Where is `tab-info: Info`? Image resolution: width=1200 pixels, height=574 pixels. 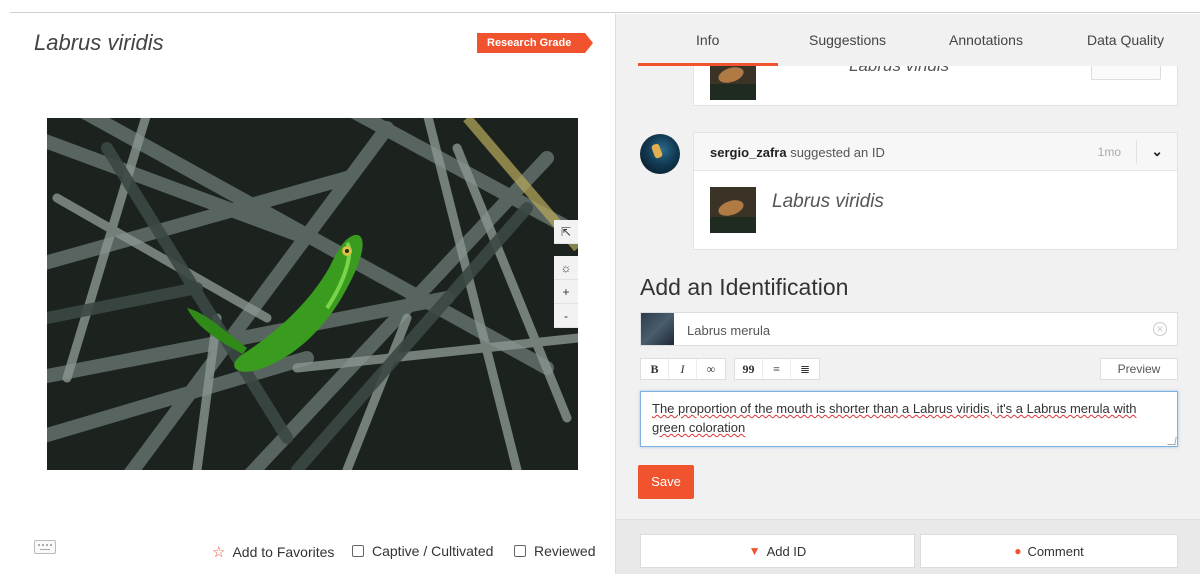
tab-info: Info is located at coordinates (707, 40).